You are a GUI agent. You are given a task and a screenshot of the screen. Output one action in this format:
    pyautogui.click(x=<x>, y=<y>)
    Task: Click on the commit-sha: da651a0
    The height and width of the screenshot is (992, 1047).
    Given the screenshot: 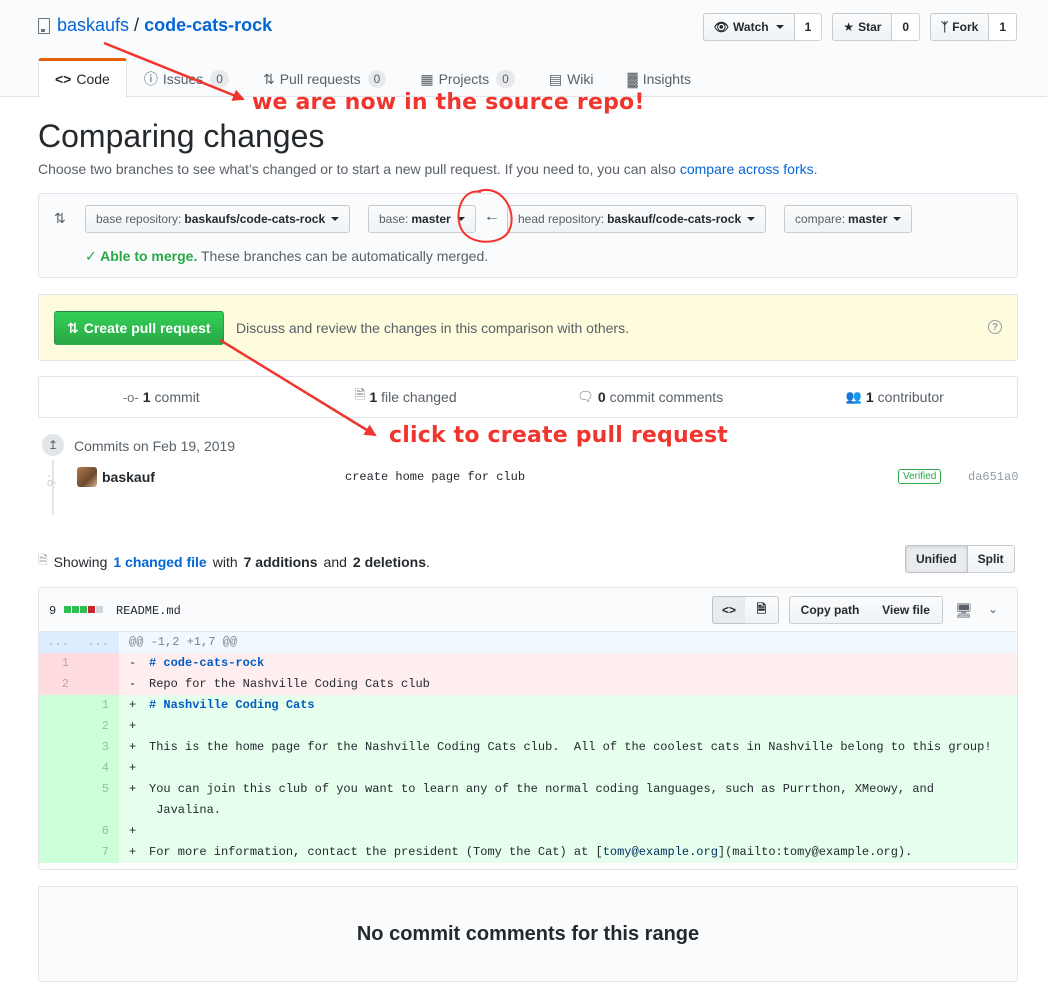 What is the action you would take?
    pyautogui.click(x=993, y=477)
    